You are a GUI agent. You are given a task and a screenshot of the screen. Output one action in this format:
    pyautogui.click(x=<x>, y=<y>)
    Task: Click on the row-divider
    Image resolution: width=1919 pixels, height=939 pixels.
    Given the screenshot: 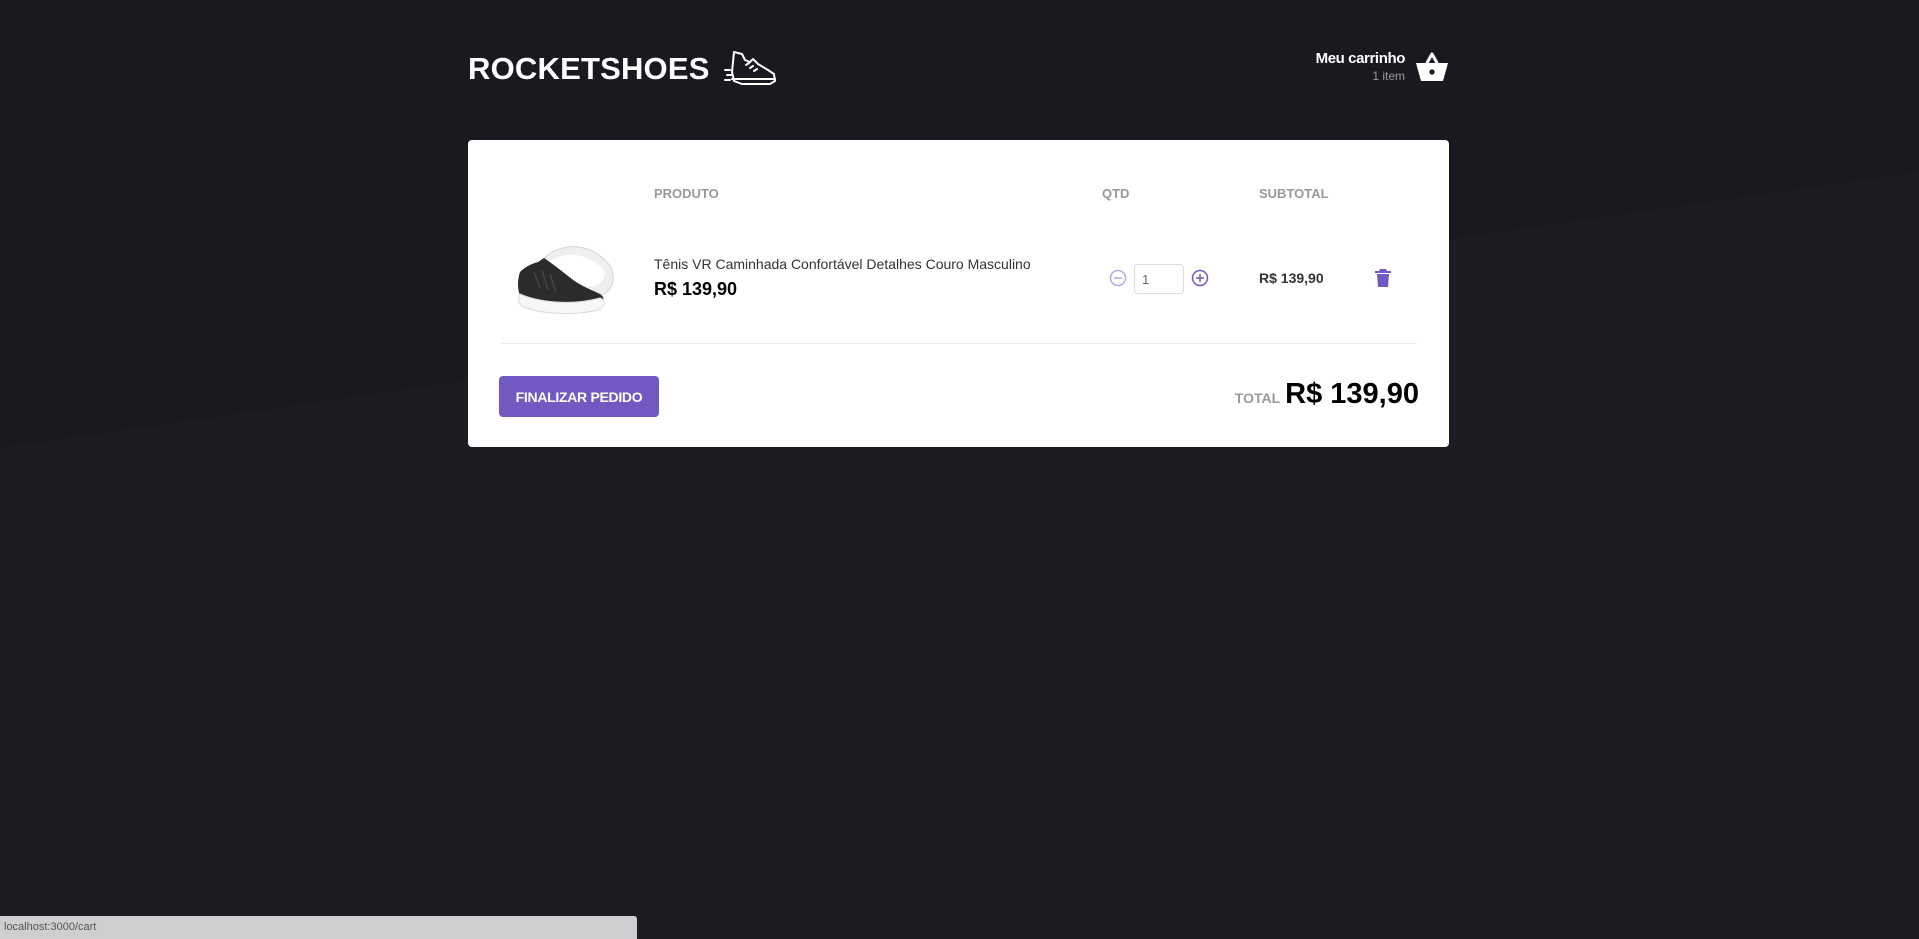 What is the action you would take?
    pyautogui.click(x=958, y=343)
    